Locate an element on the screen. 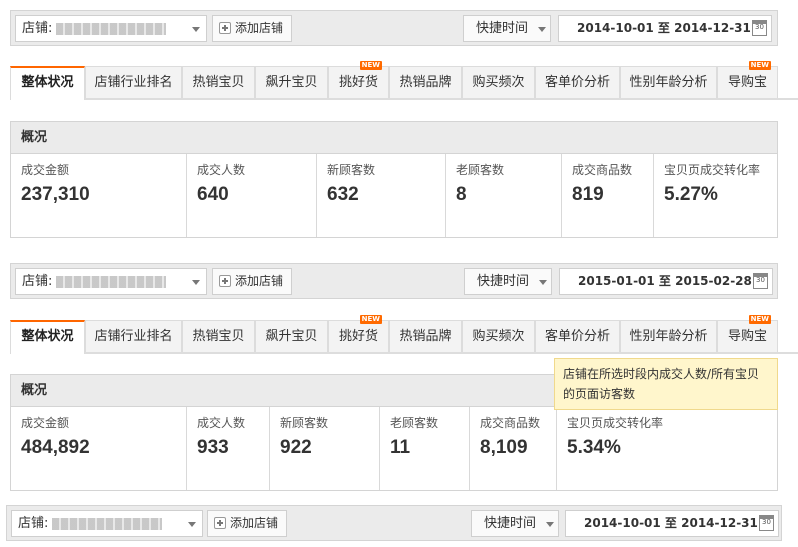 This screenshot has width=798, height=547. metric-card: 成交商品数 819 is located at coordinates (608, 195).